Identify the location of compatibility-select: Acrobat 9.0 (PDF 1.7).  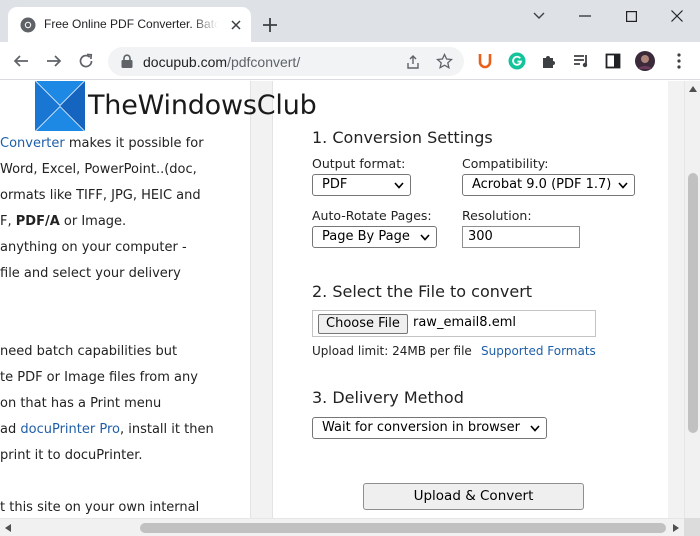
(548, 185).